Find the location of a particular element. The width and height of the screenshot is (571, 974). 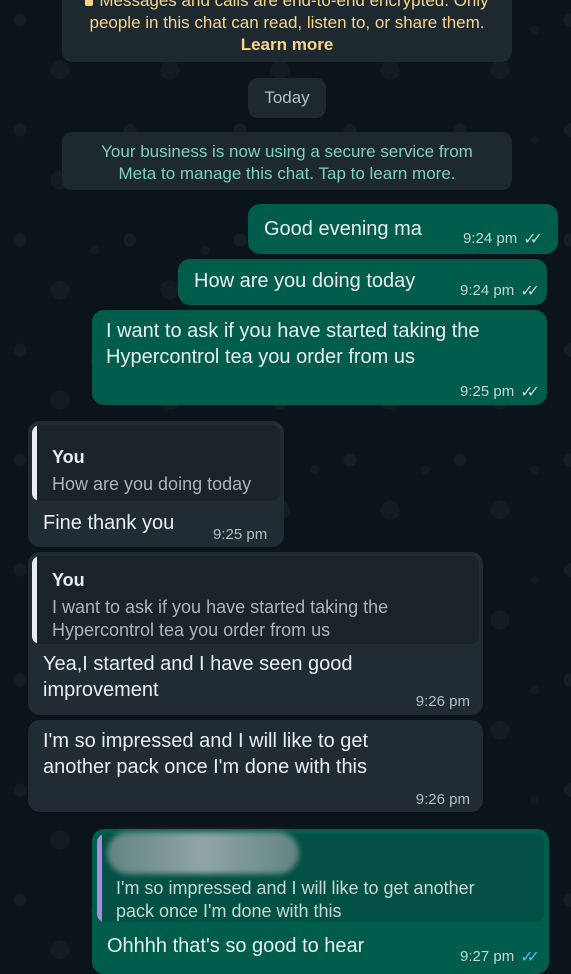

message-text-line: another pack once I'm done with this is located at coordinates (205, 767).